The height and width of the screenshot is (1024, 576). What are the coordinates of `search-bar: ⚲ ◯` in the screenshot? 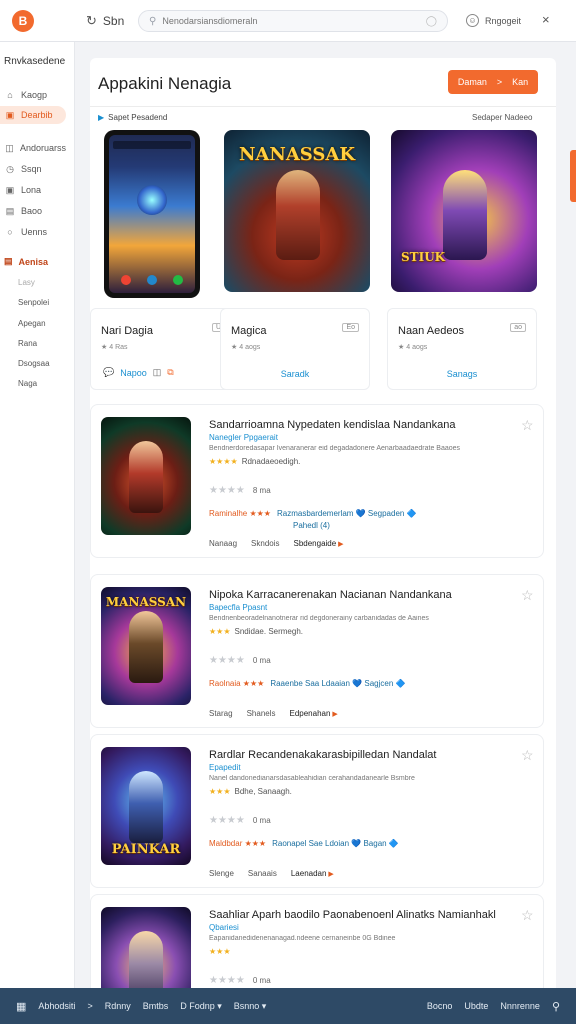 It's located at (293, 21).